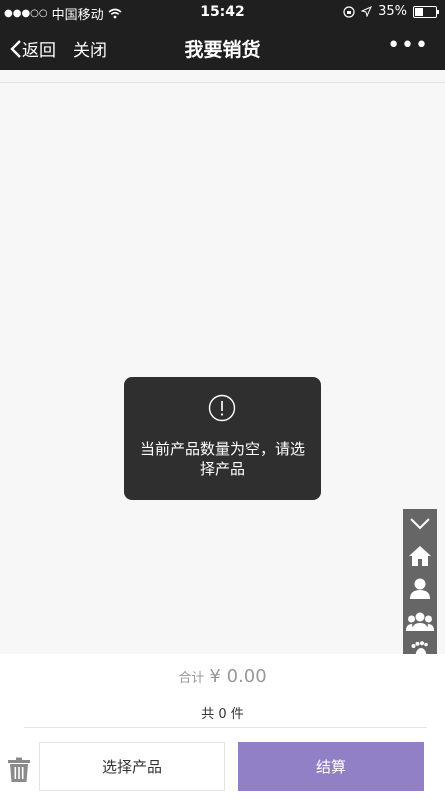  Describe the element at coordinates (222, 714) in the screenshot. I see `item-count: 共 0 件` at that location.